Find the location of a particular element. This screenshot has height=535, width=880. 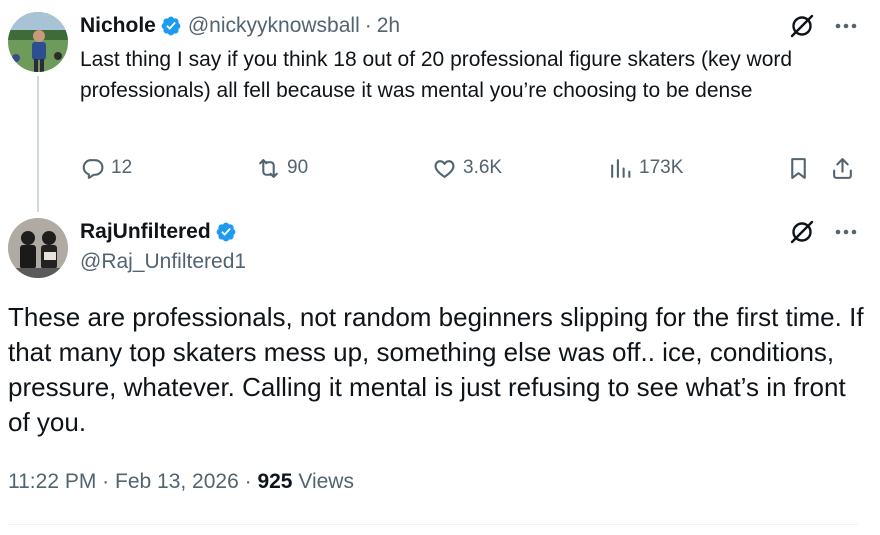

share-icon is located at coordinates (842, 168).